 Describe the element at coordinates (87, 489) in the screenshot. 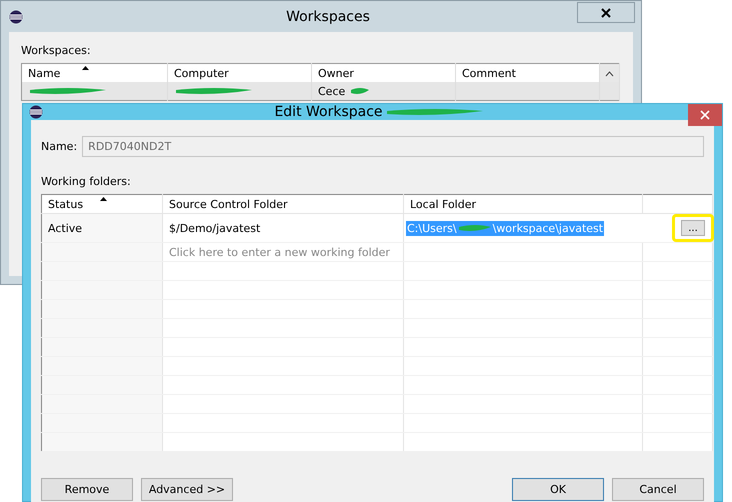

I see `dialog-button: Remove` at that location.